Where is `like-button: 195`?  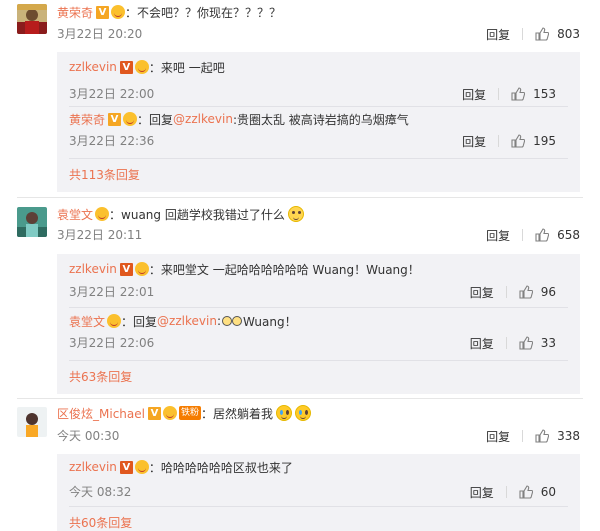 like-button: 195 is located at coordinates (533, 141).